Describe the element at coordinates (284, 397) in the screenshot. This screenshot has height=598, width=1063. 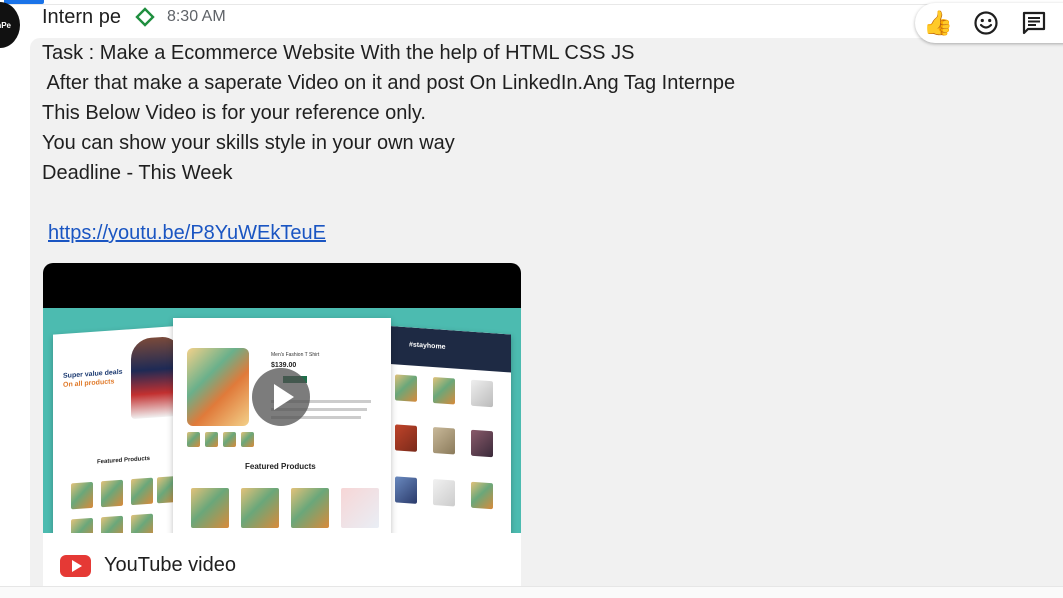
I see `play-icon` at that location.